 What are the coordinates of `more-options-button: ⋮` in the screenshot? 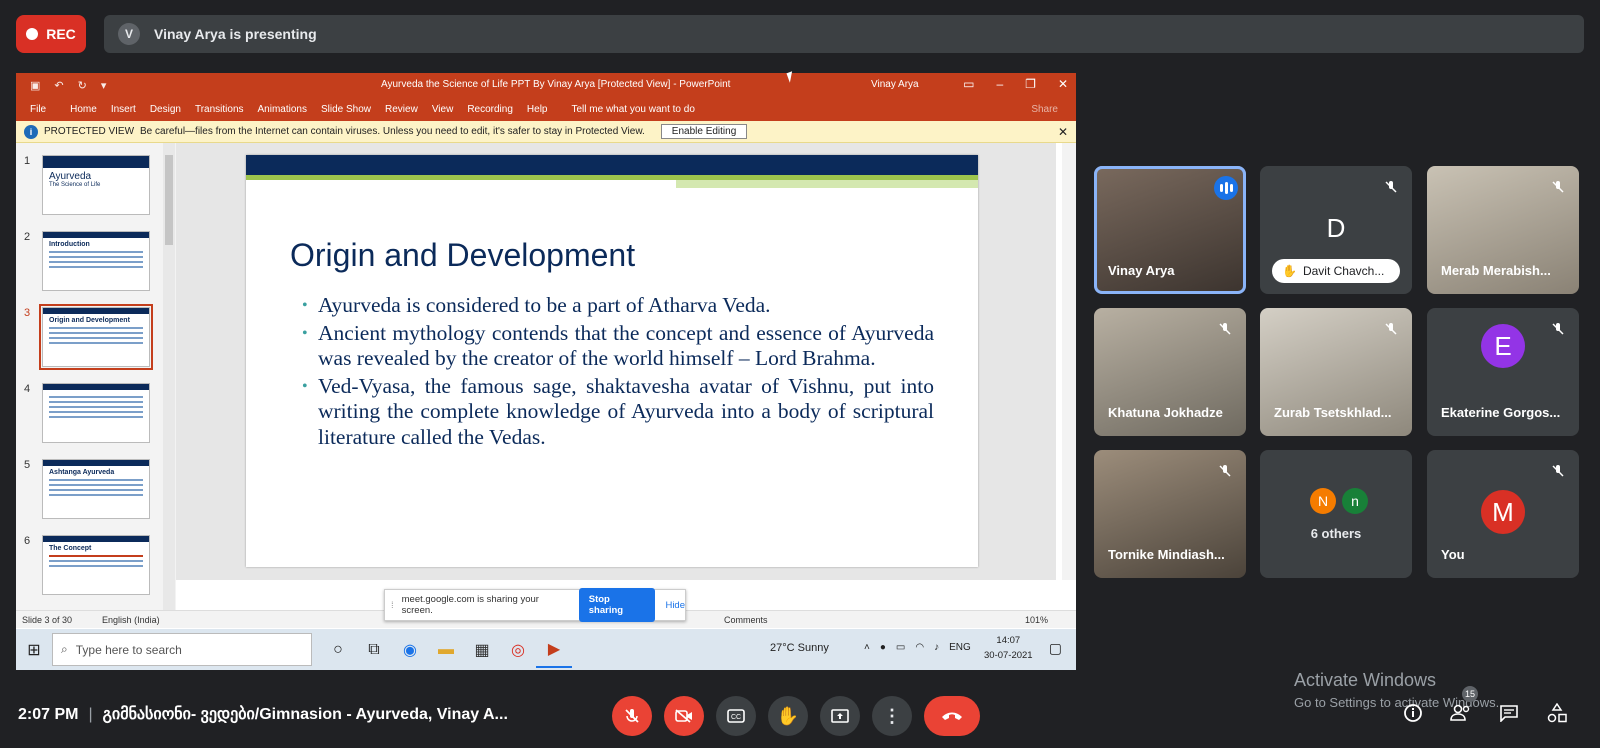 It's located at (892, 716).